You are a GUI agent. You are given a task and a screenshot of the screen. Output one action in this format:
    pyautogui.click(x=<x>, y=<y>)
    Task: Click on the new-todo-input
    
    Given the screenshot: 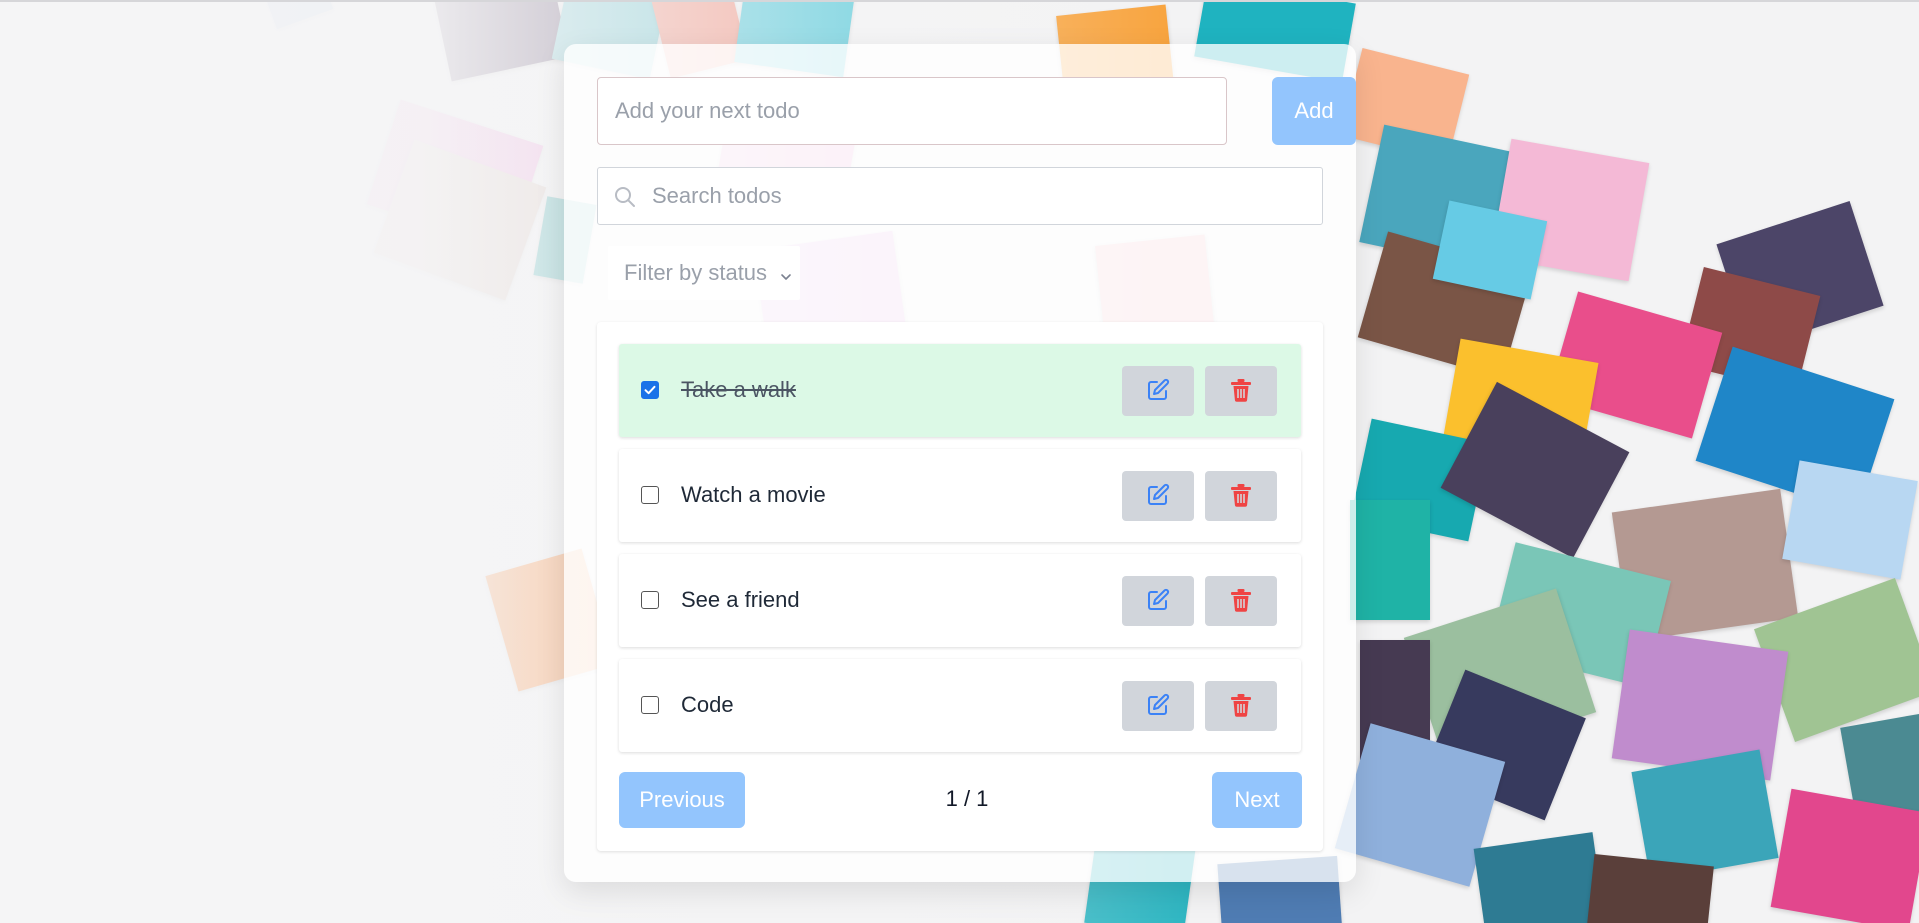 What is the action you would take?
    pyautogui.click(x=912, y=111)
    